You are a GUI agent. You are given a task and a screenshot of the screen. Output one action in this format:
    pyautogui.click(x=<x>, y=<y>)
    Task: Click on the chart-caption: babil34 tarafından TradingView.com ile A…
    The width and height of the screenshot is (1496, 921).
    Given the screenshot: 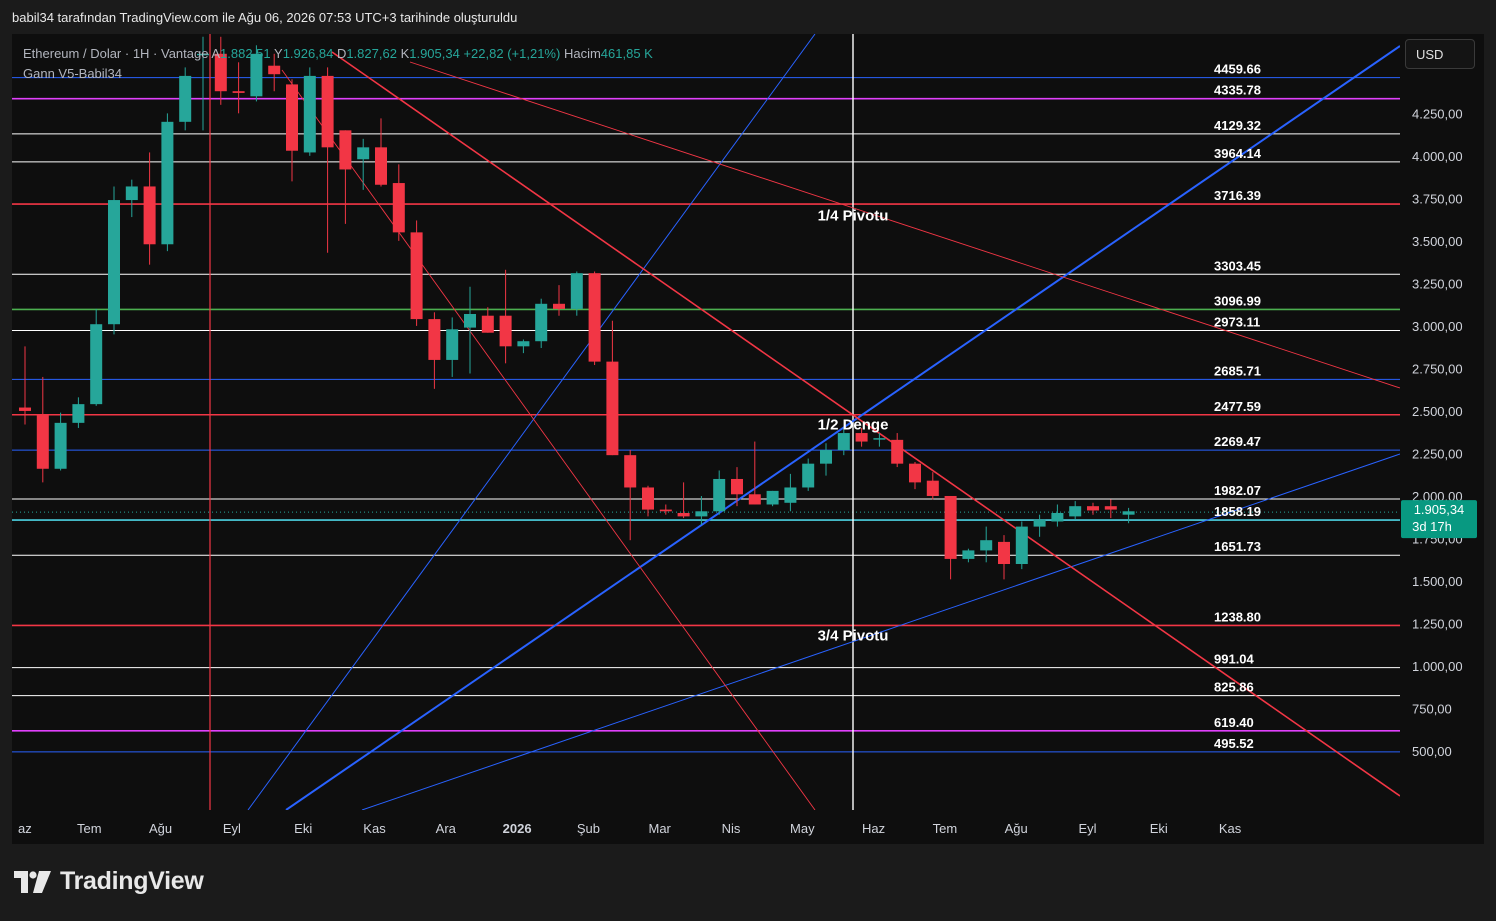 What is the action you would take?
    pyautogui.click(x=265, y=17)
    